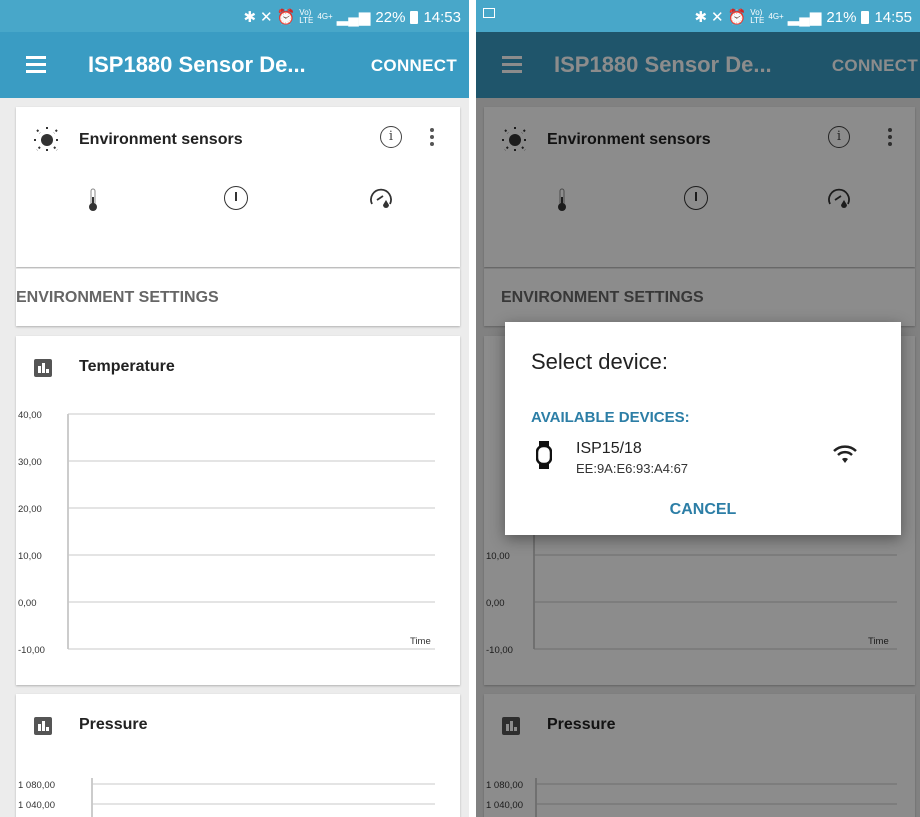  Describe the element at coordinates (472, 408) in the screenshot. I see `screen-divider` at that location.